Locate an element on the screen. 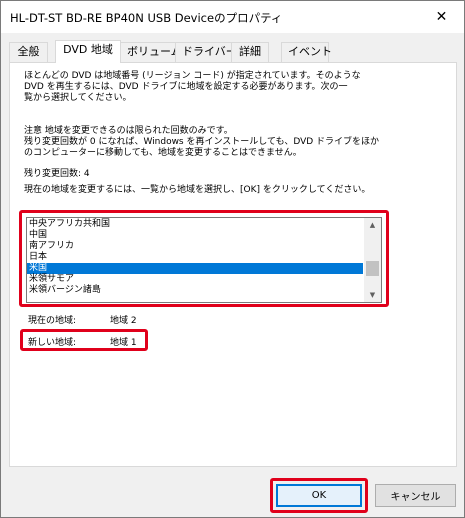  title-bar: HL-DT-ST BD-RE BP40N USB Deviceのプロパティ ✕ is located at coordinates (232, 17).